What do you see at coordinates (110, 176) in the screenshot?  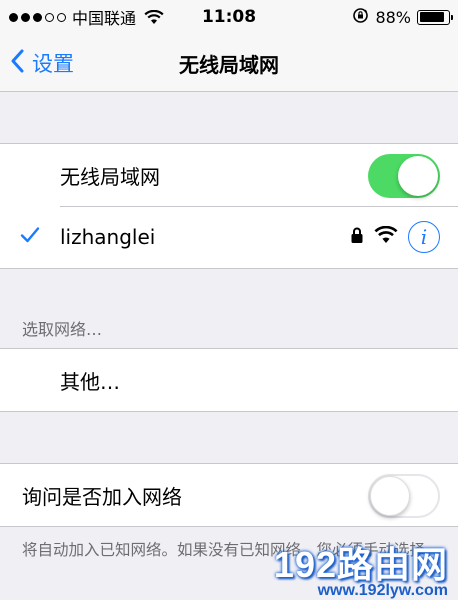 I see `wifi-toggle-label: 无线局域网` at bounding box center [110, 176].